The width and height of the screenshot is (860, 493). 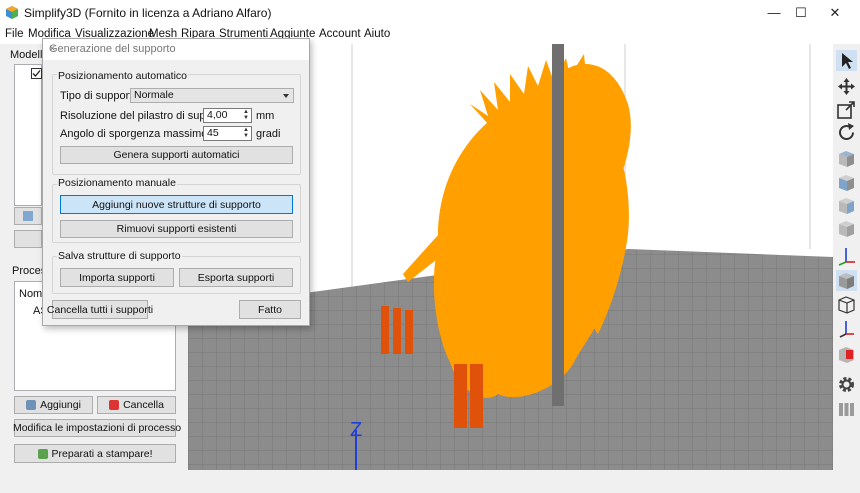 What do you see at coordinates (217, 115) in the screenshot?
I see `pillar-resolution-value: 4,00` at bounding box center [217, 115].